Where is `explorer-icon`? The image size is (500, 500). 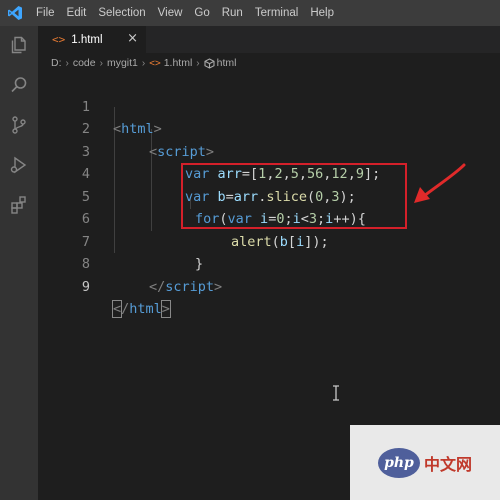 explorer-icon is located at coordinates (19, 45).